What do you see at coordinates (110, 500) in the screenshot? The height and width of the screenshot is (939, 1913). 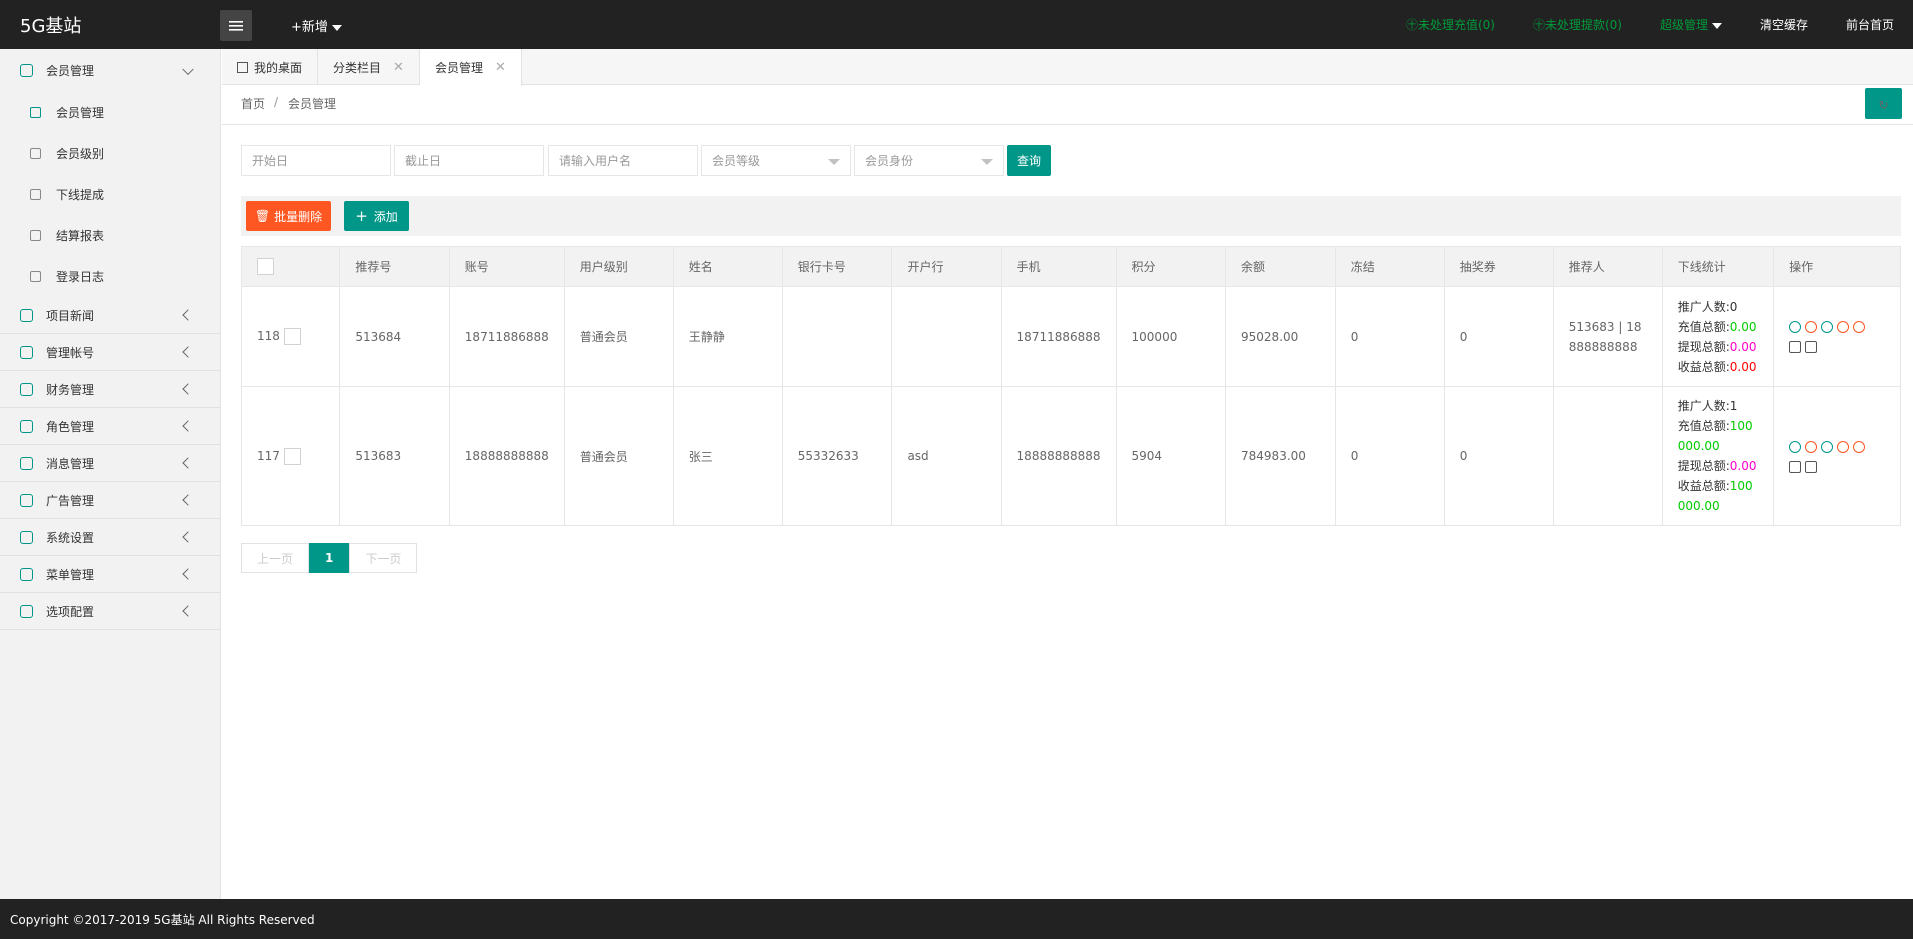 I see `sidebar-item-ads: 广告管理` at bounding box center [110, 500].